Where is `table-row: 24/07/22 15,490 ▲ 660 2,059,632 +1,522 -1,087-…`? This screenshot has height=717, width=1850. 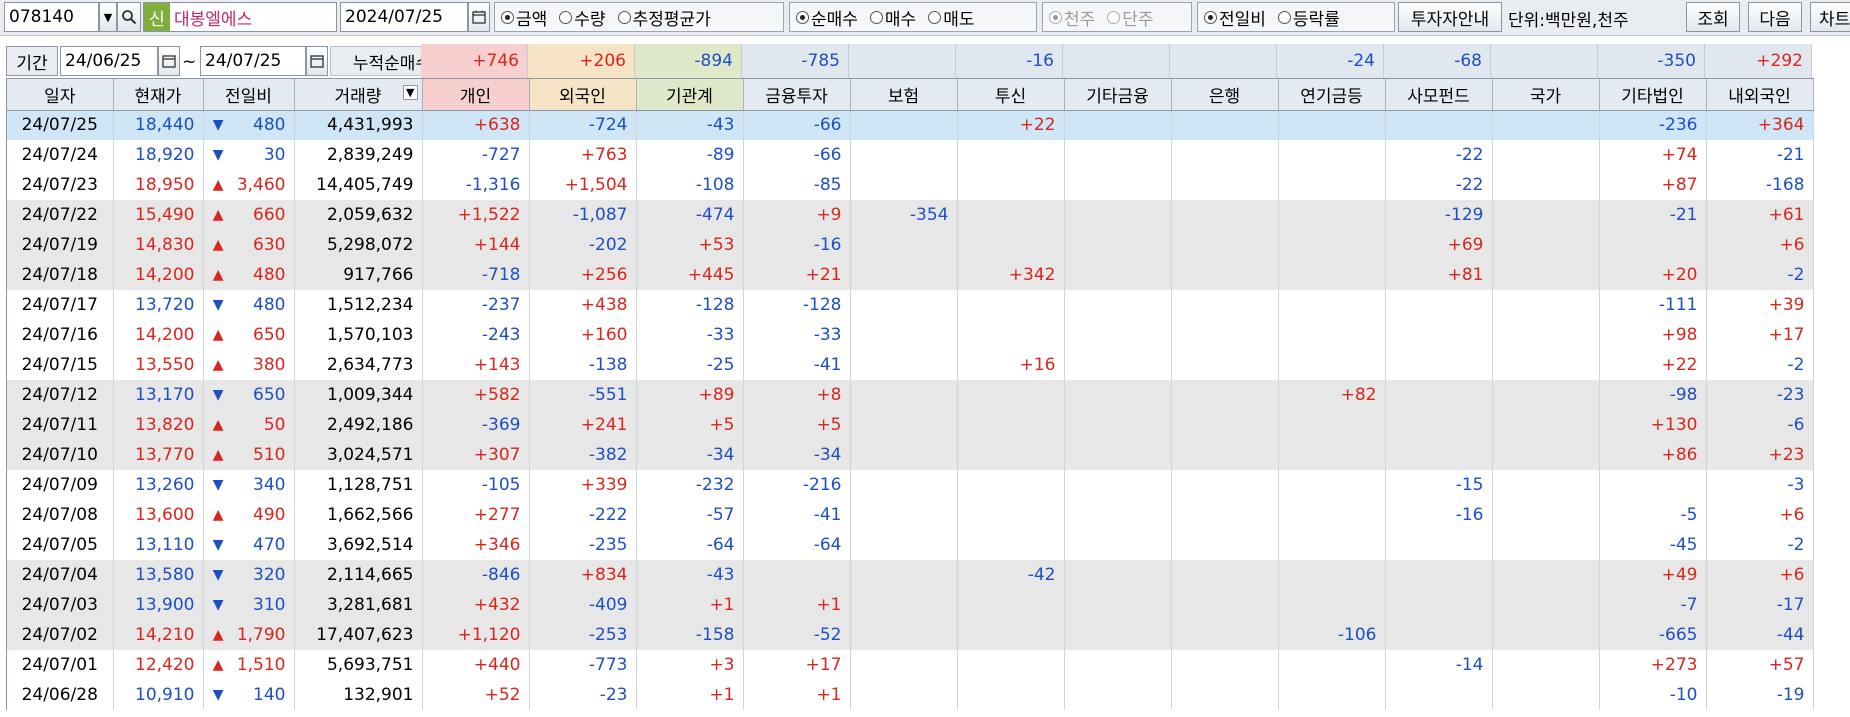 table-row: 24/07/22 15,490 ▲ 660 2,059,632 +1,522 -1,087-… is located at coordinates (910, 215).